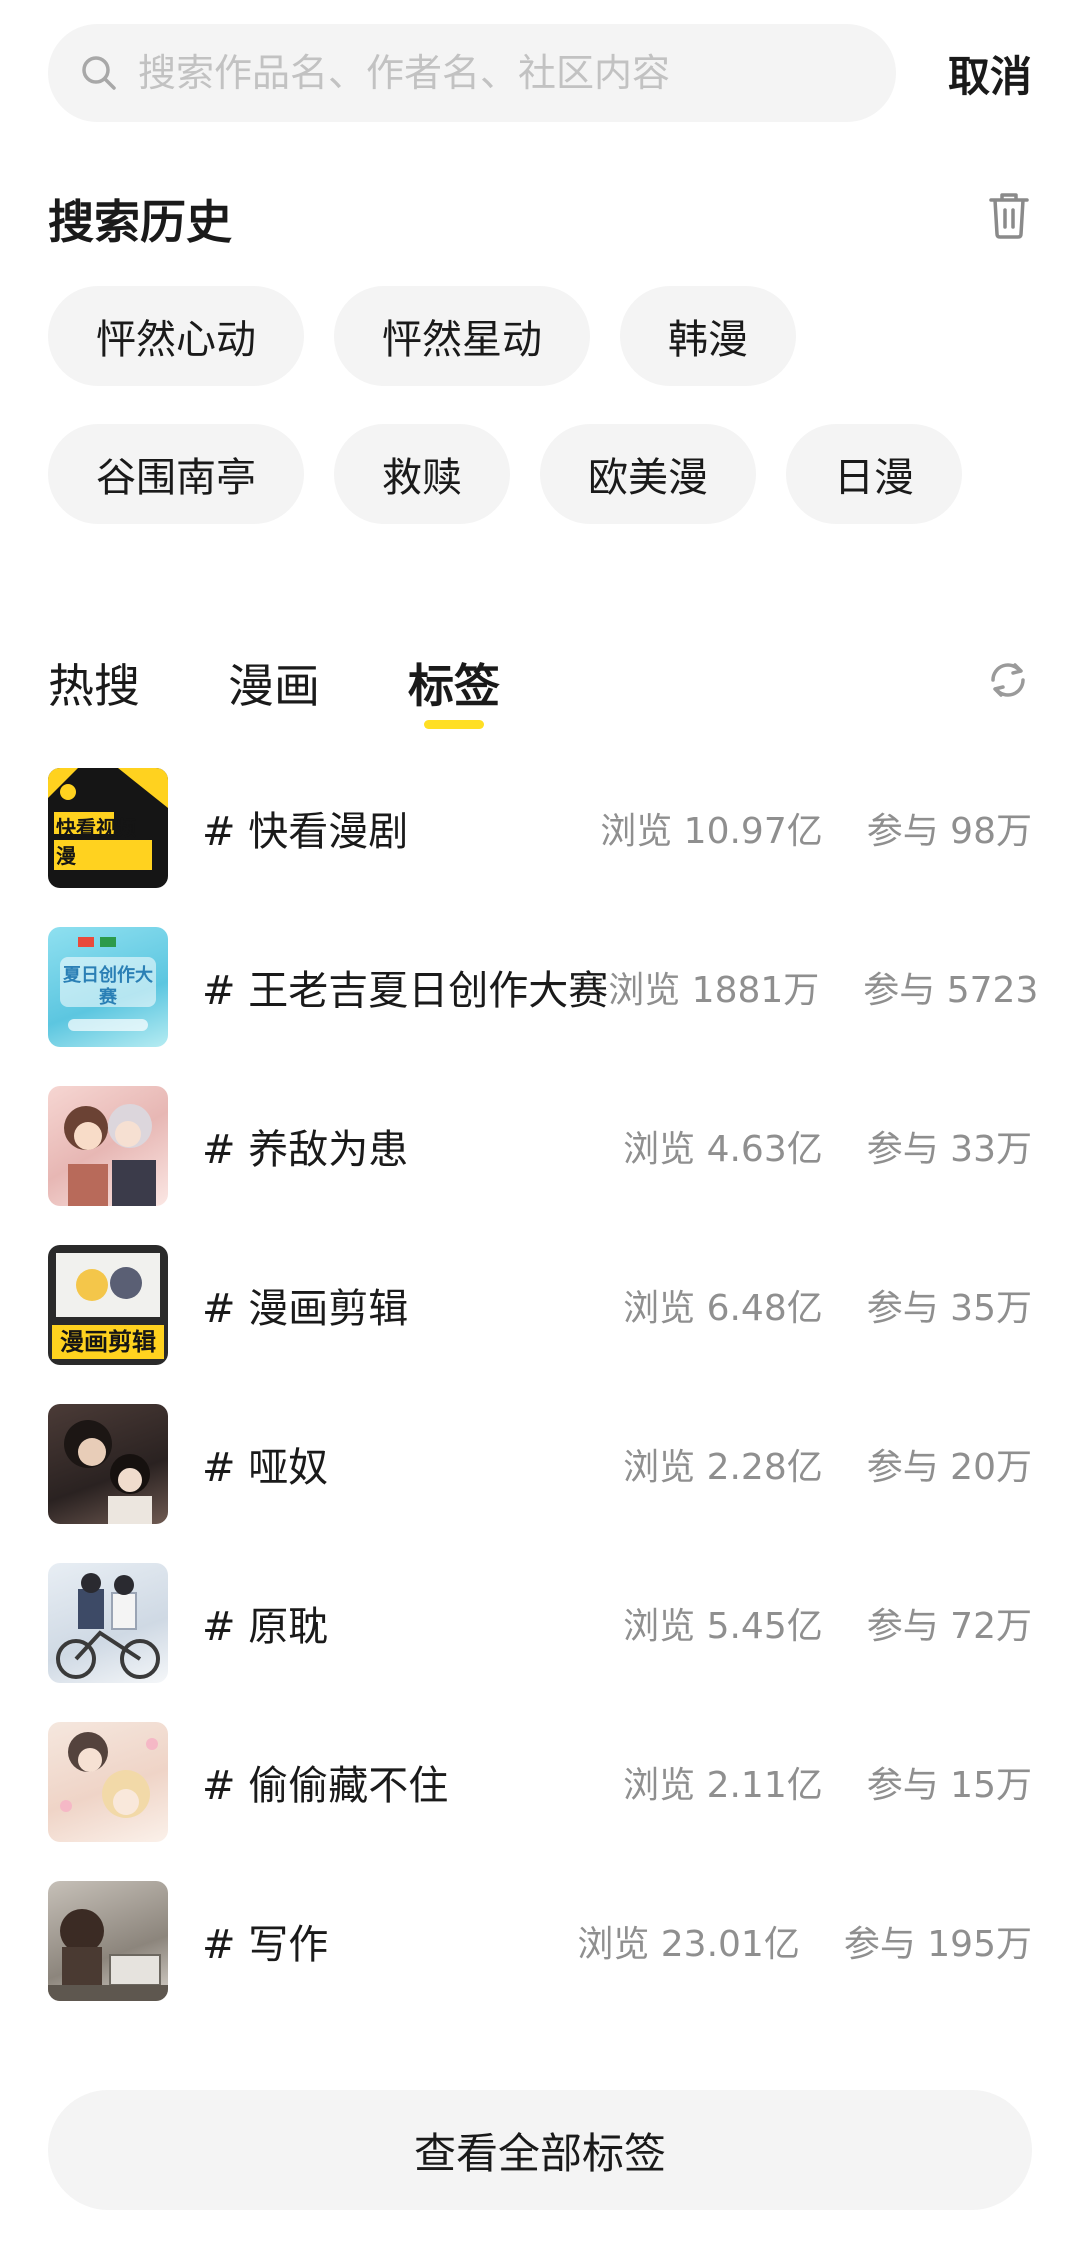 Image resolution: width=1080 pixels, height=2257 pixels. Describe the element at coordinates (140, 222) in the screenshot. I see `search-history-title: 搜索历史` at that location.